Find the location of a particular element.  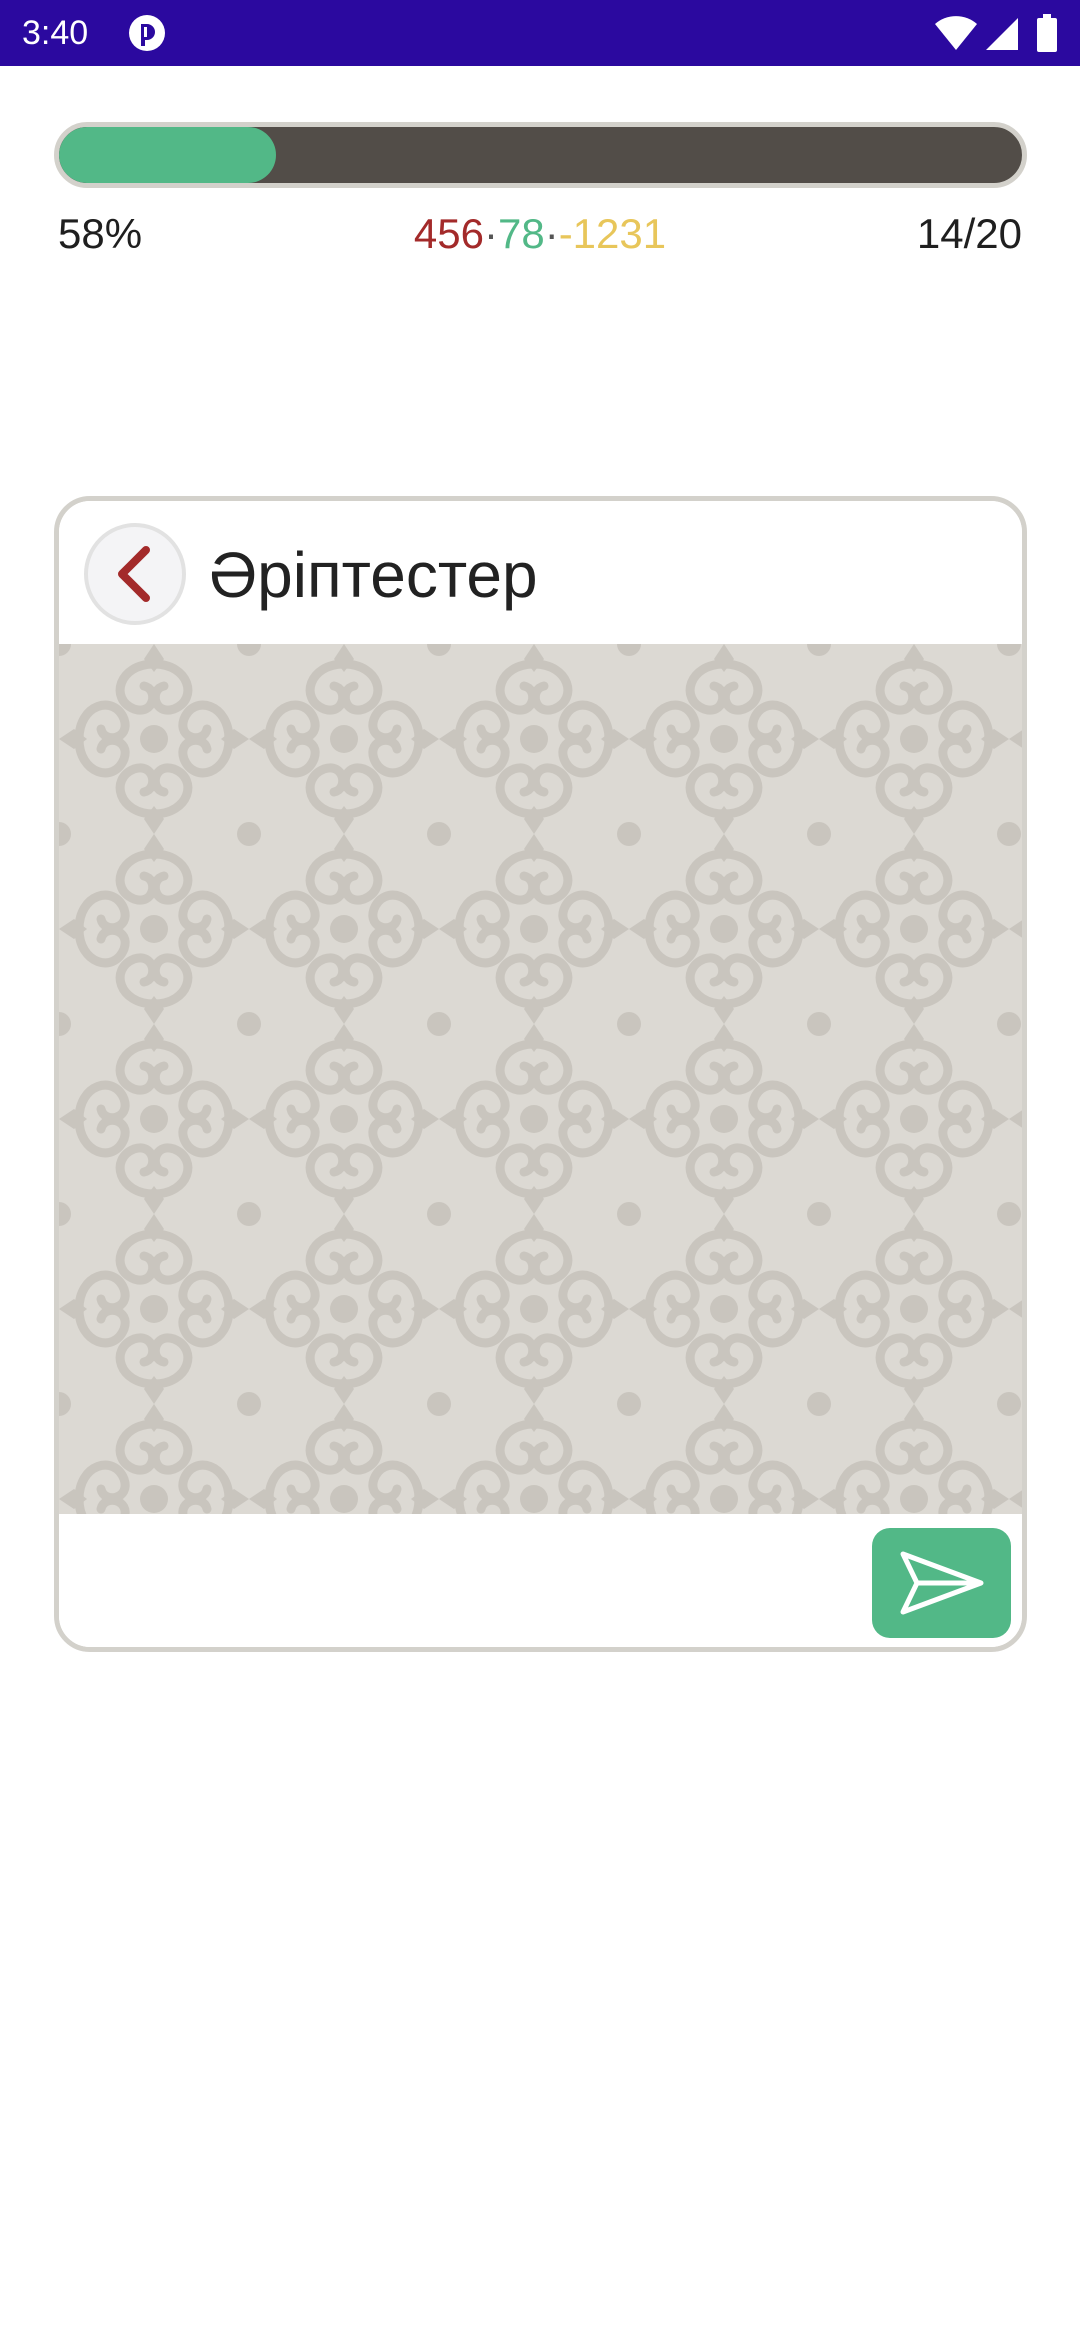

question-counter: 14/20 is located at coordinates (969, 233).